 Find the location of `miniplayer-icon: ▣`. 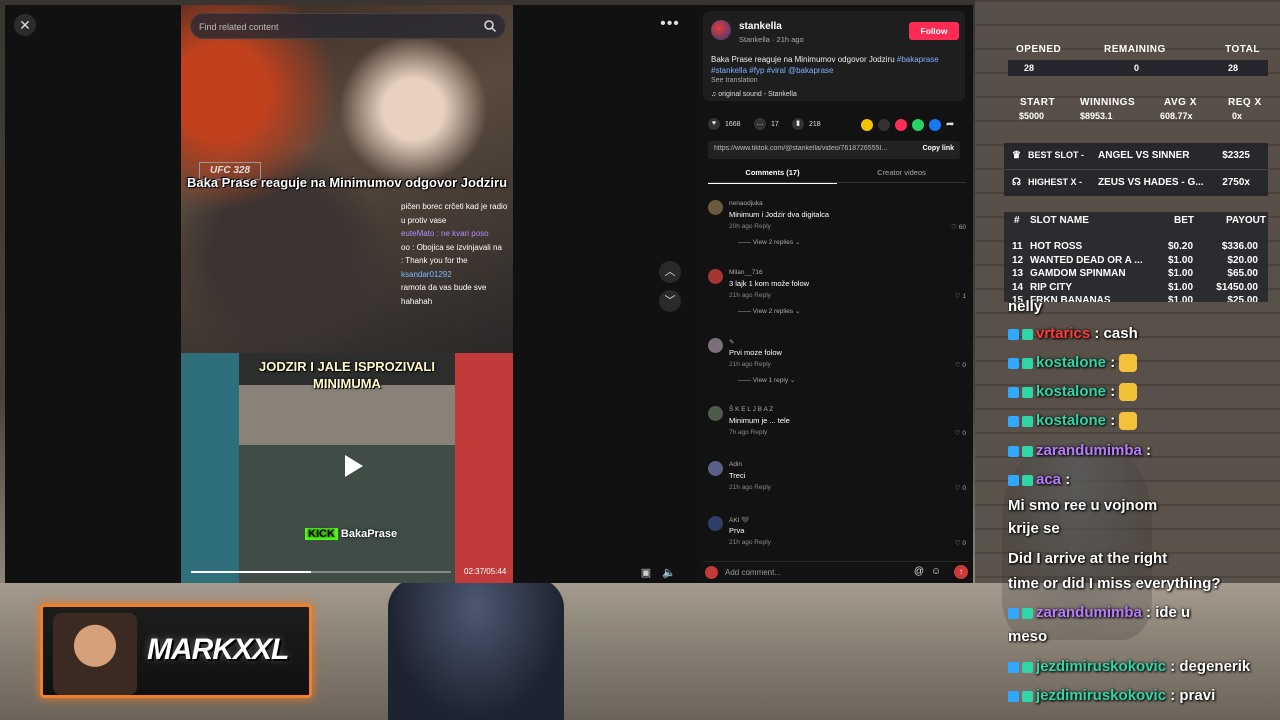

miniplayer-icon: ▣ is located at coordinates (646, 573).